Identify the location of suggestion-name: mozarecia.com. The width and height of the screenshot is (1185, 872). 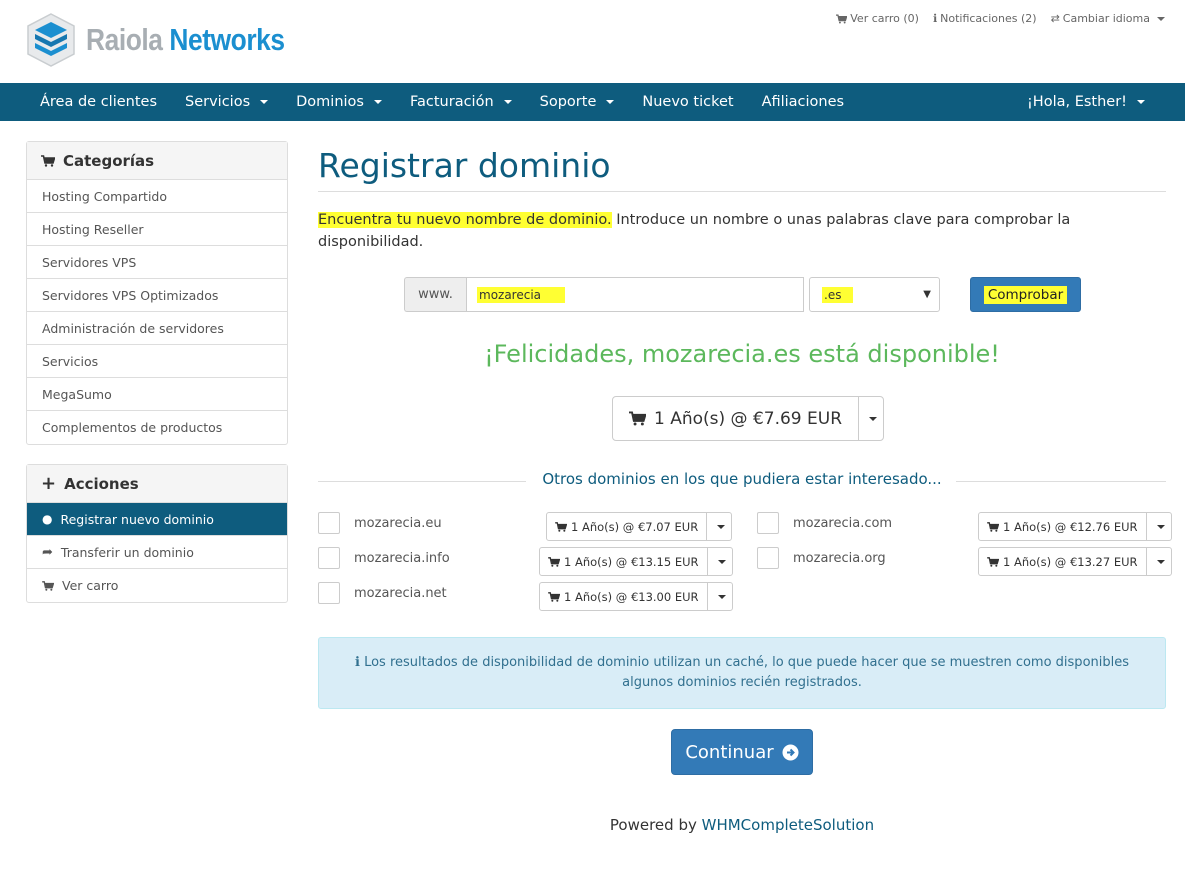
(843, 523).